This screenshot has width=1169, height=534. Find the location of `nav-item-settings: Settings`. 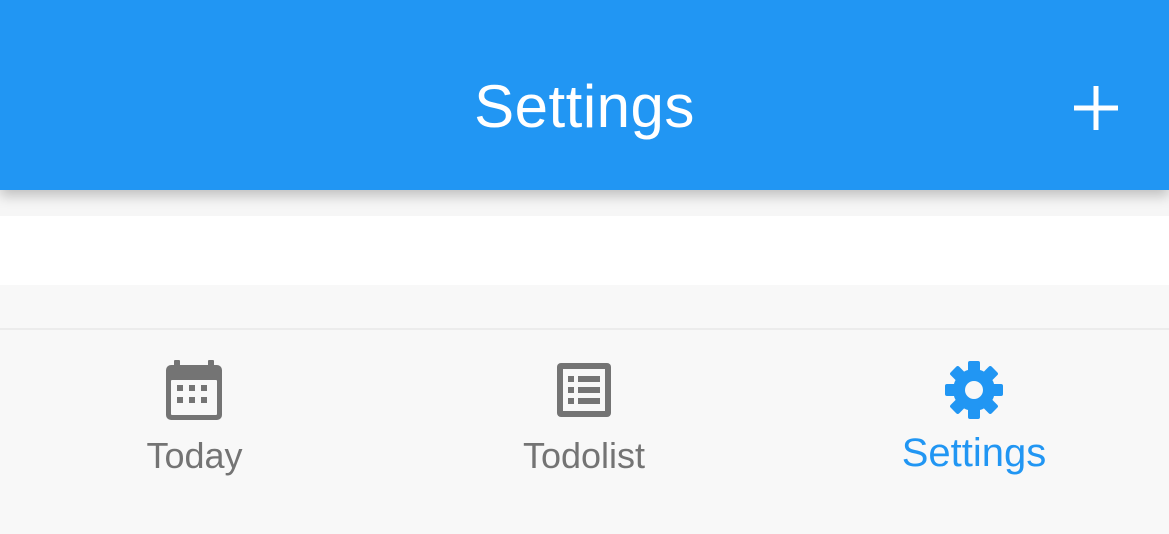

nav-item-settings: Settings is located at coordinates (974, 432).